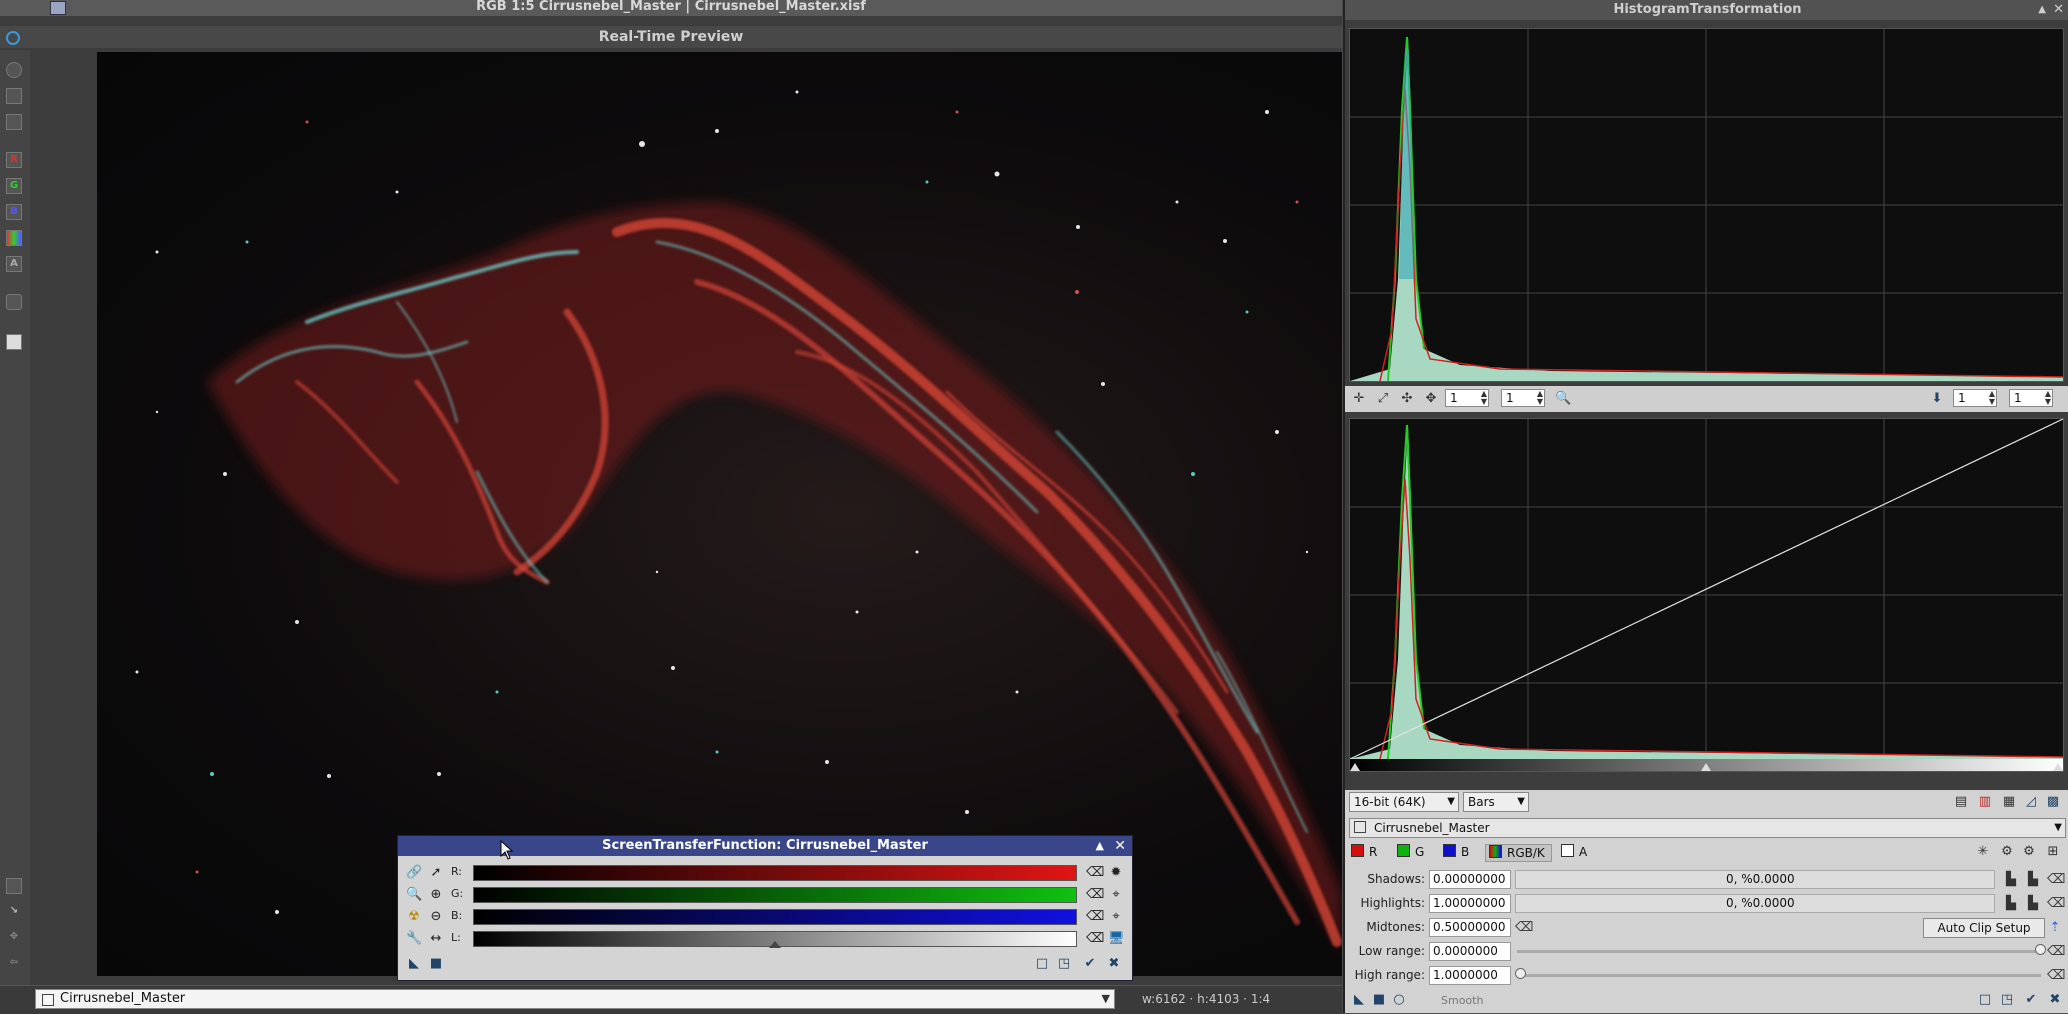  I want to click on copy-tool-icon, so click(14, 122).